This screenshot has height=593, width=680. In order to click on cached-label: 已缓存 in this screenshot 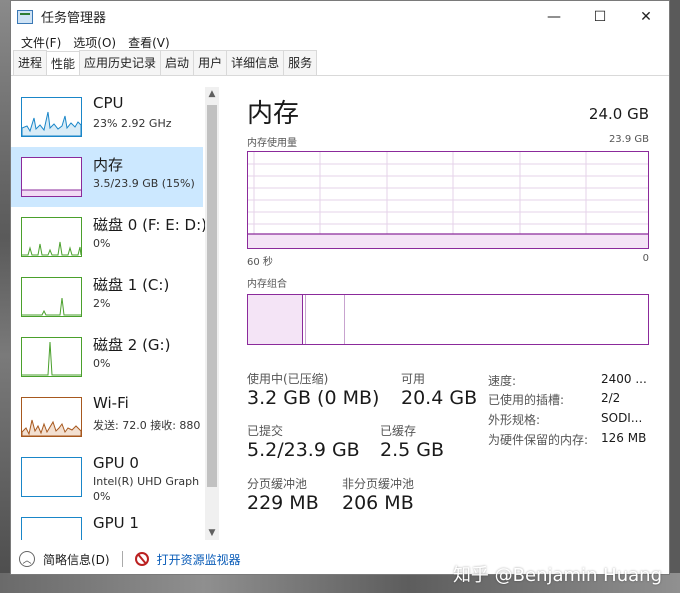, I will do `click(398, 431)`.